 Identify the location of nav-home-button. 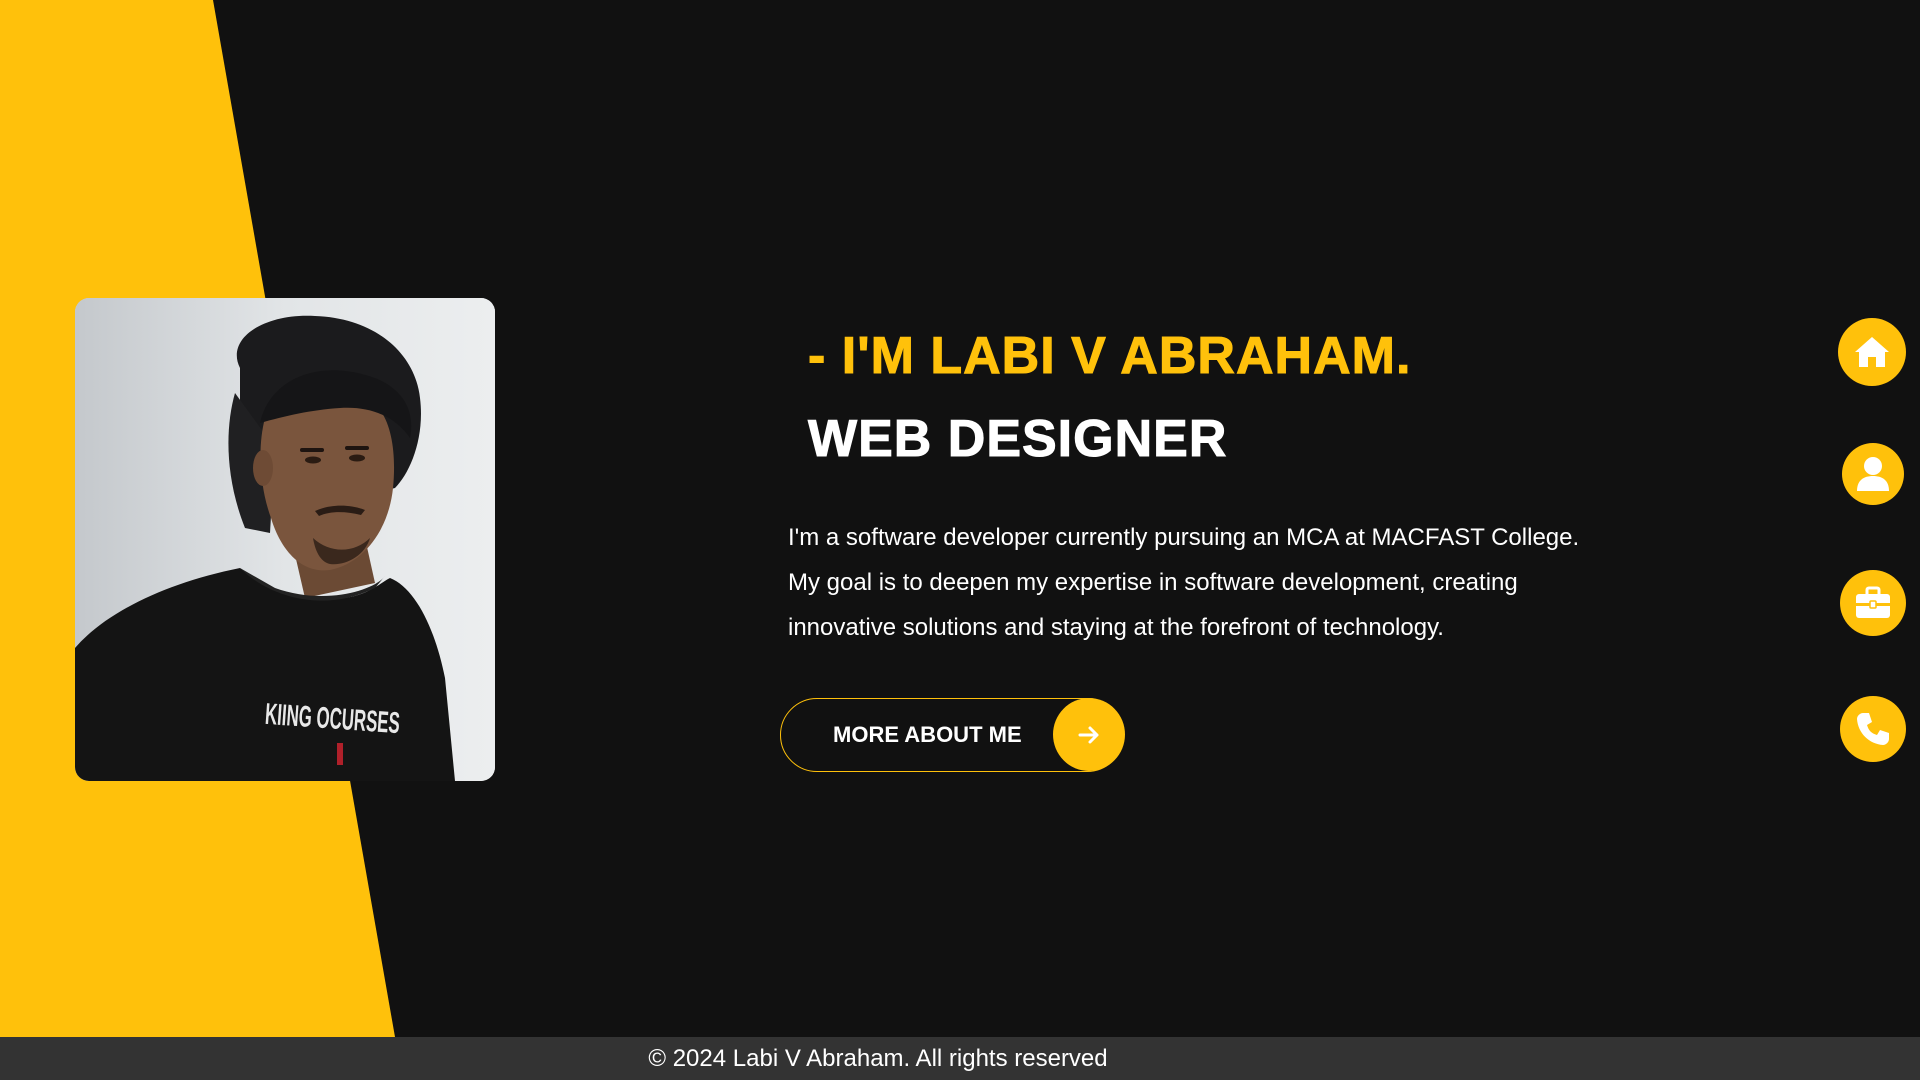
(1872, 352).